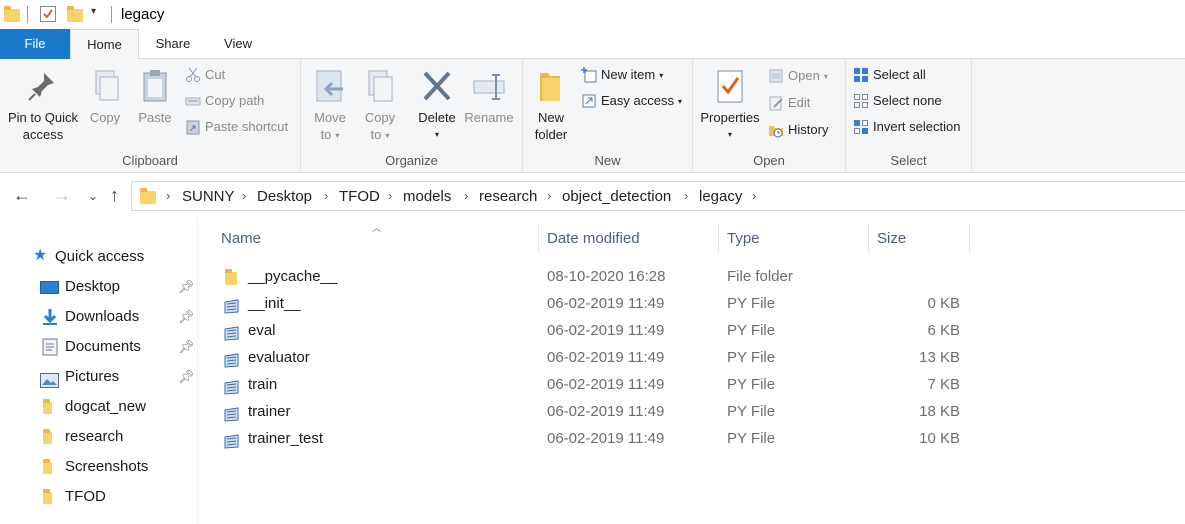 The width and height of the screenshot is (1185, 524). I want to click on table-row: evaluator 06-02-2019 11:49 PY File 13 KB, so click(692, 357).